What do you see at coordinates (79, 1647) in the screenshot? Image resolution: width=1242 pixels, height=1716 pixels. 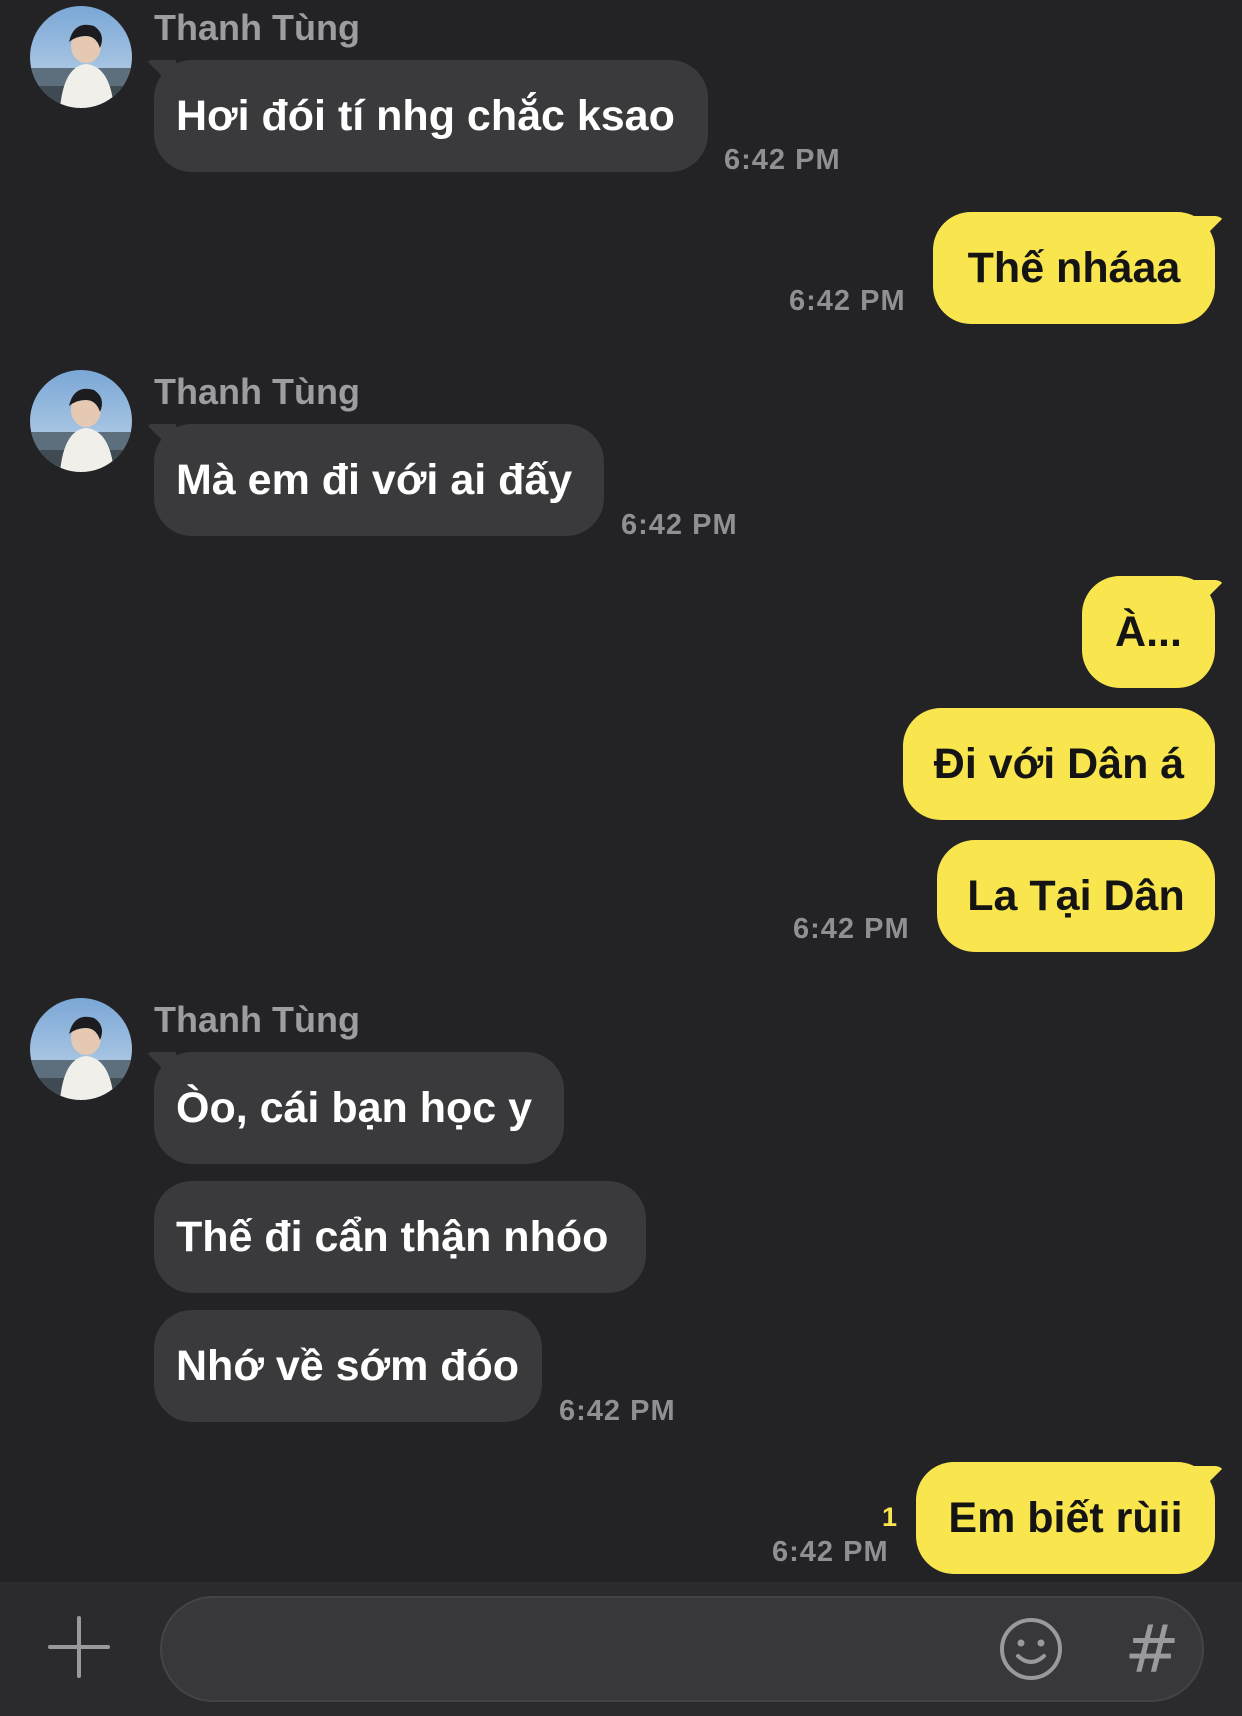 I see `plus-icon` at bounding box center [79, 1647].